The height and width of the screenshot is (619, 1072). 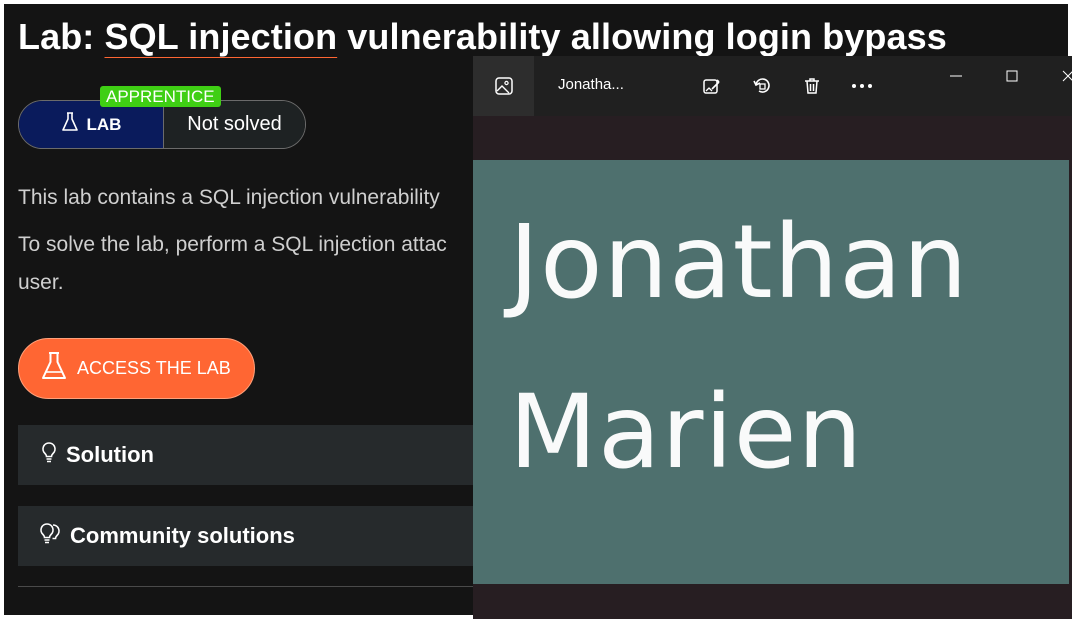 I want to click on community-solutions-label: Community solutions, so click(x=182, y=535).